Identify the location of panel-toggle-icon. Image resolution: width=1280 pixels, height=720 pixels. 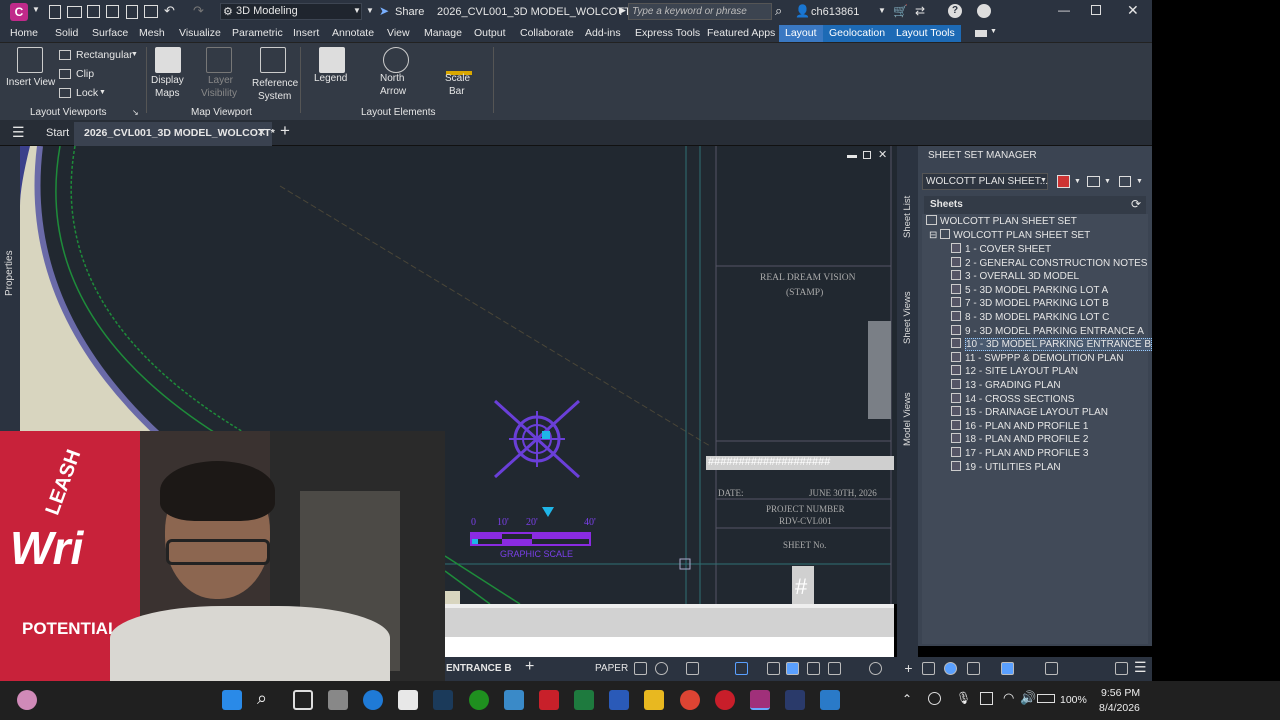
(981, 33).